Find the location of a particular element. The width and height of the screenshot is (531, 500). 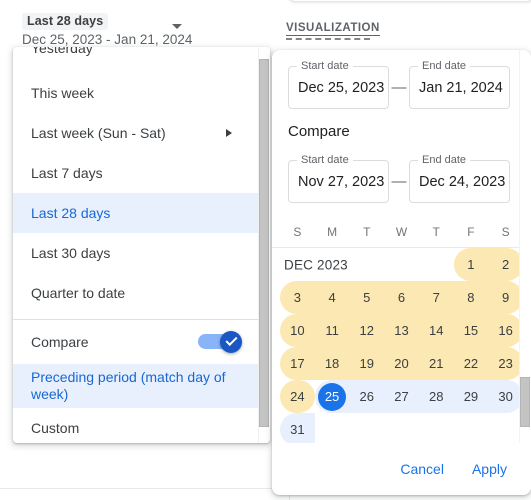

calendar-day-cell: 2 is located at coordinates (505, 264).